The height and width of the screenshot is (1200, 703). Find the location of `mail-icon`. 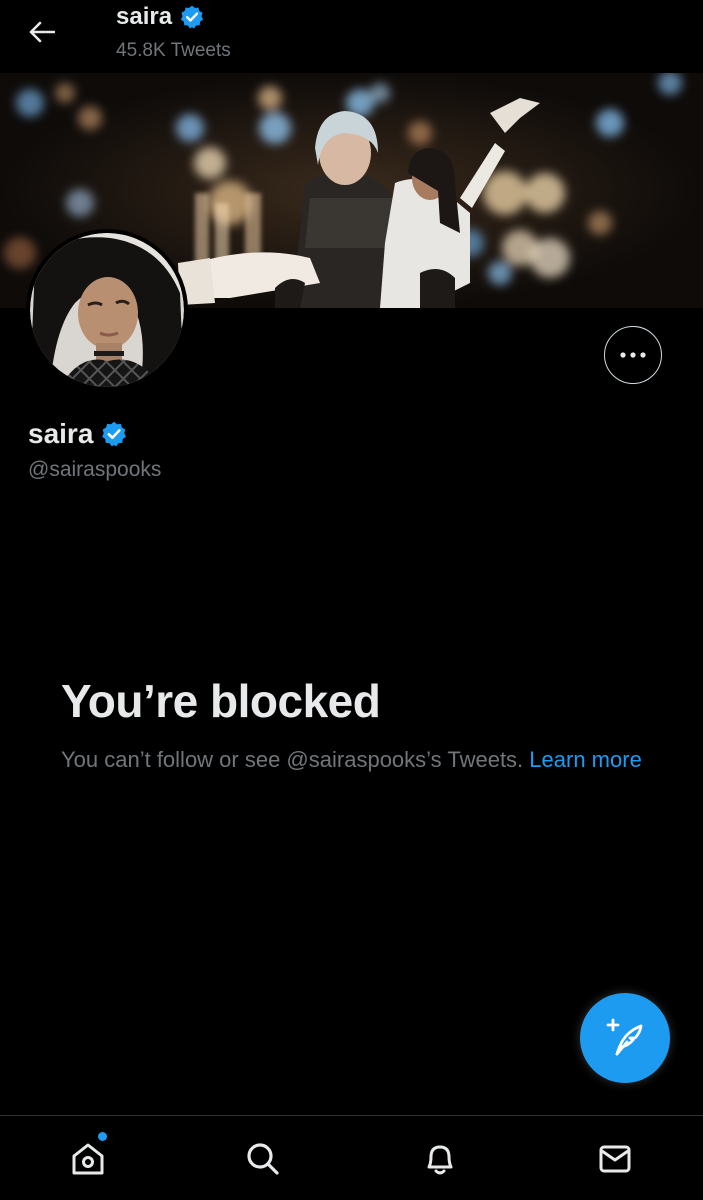

mail-icon is located at coordinates (615, 1159).